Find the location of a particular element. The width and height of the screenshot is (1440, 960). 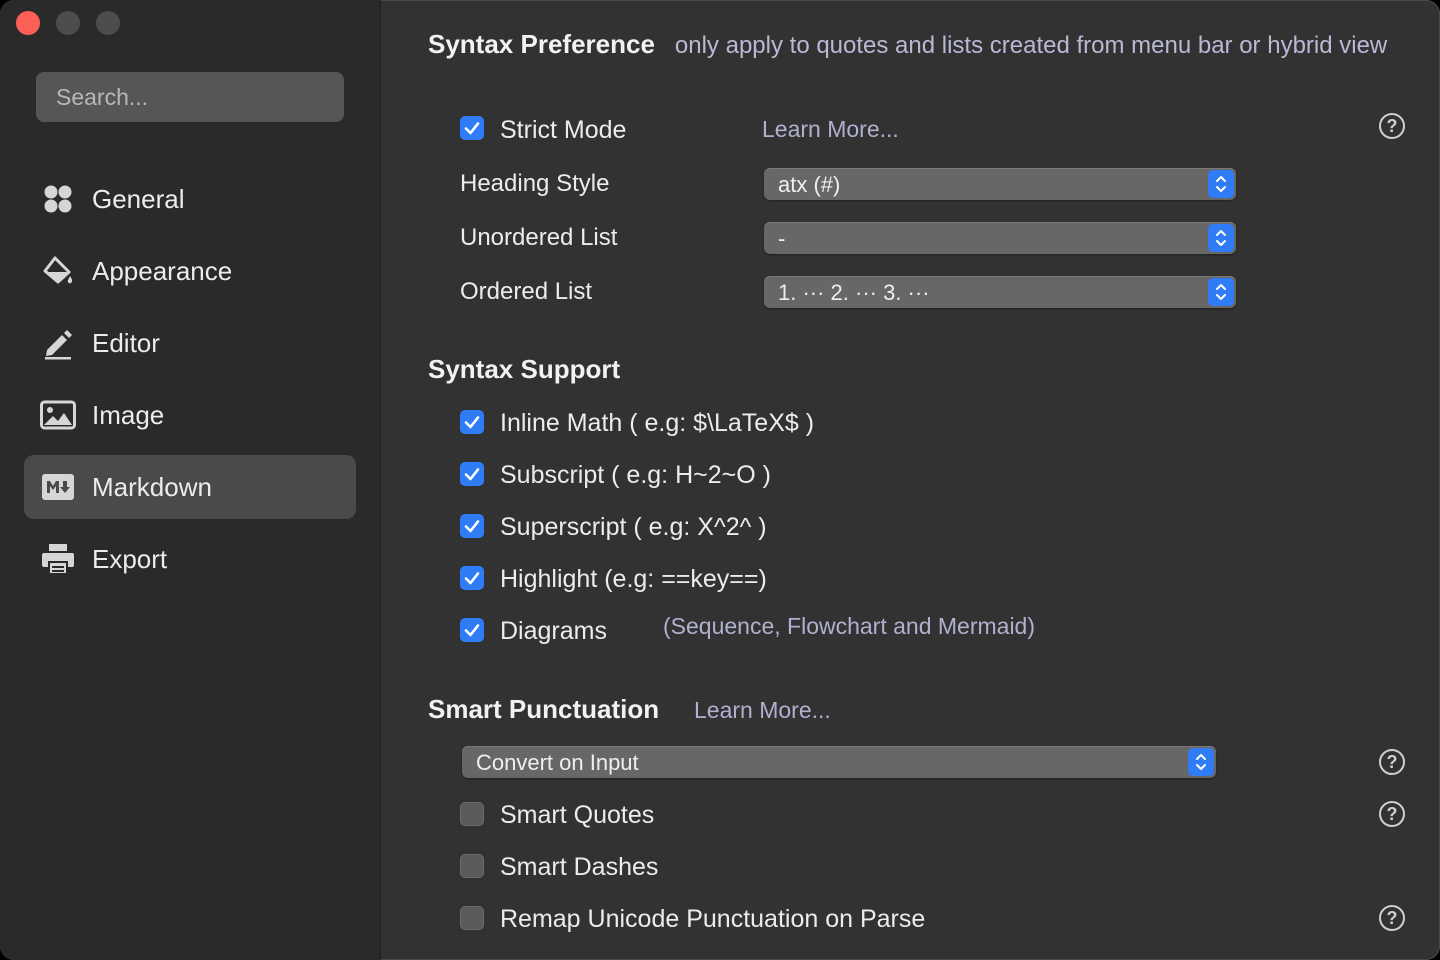

syntax-support-title: Syntax Support is located at coordinates (524, 369).